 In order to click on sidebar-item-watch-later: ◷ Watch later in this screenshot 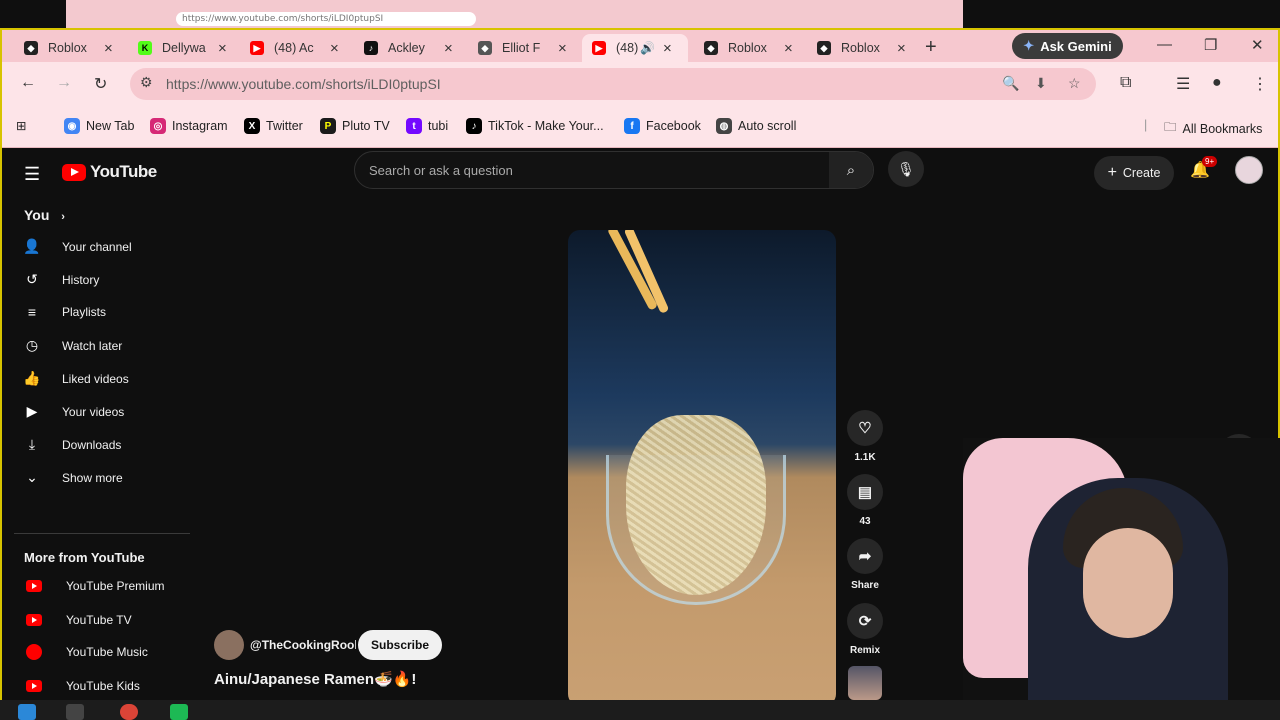, I will do `click(72, 345)`.